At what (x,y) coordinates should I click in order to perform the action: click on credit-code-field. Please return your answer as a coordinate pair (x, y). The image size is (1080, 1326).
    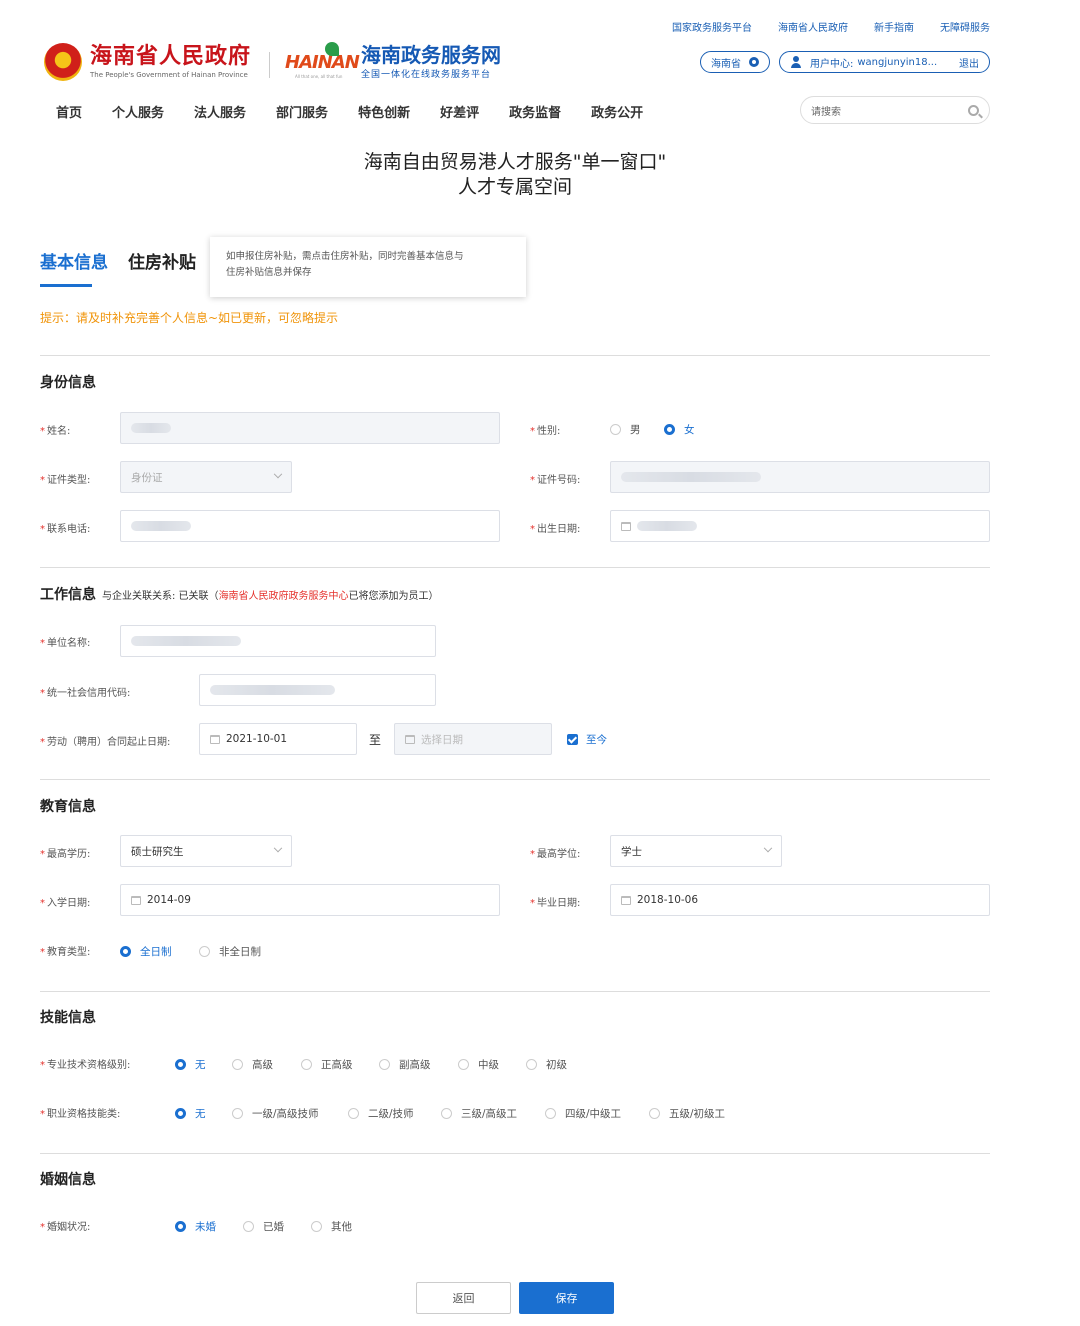
    Looking at the image, I should click on (317, 690).